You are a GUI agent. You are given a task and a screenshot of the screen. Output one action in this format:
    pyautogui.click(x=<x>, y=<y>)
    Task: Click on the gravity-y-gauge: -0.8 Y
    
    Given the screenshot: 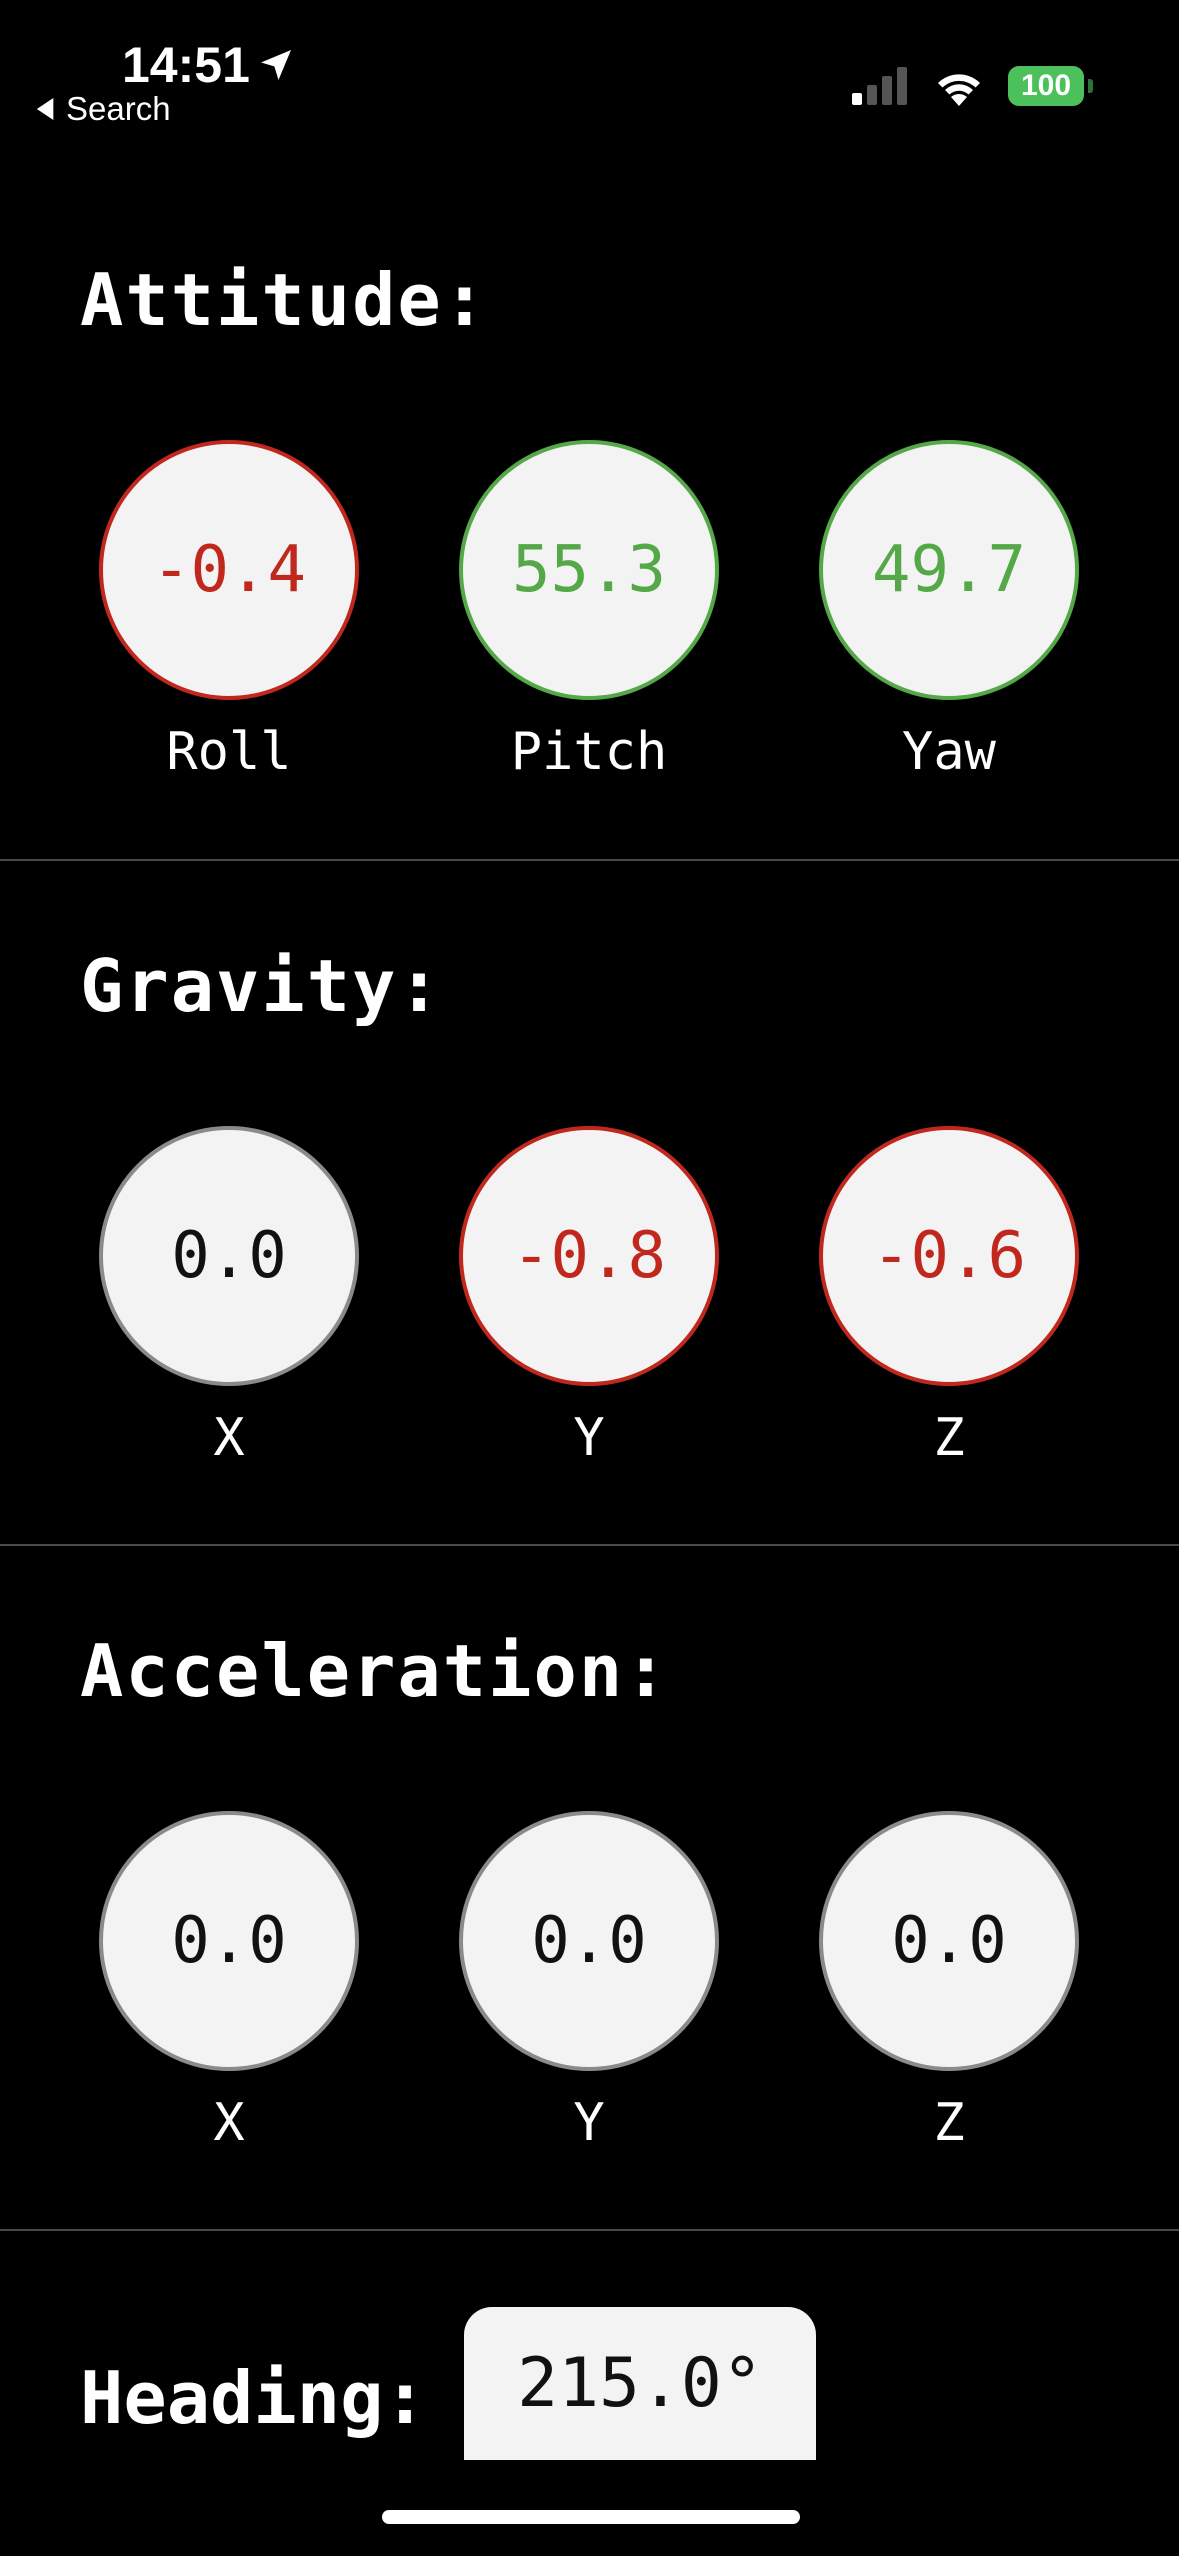 What is the action you would take?
    pyautogui.click(x=589, y=1297)
    